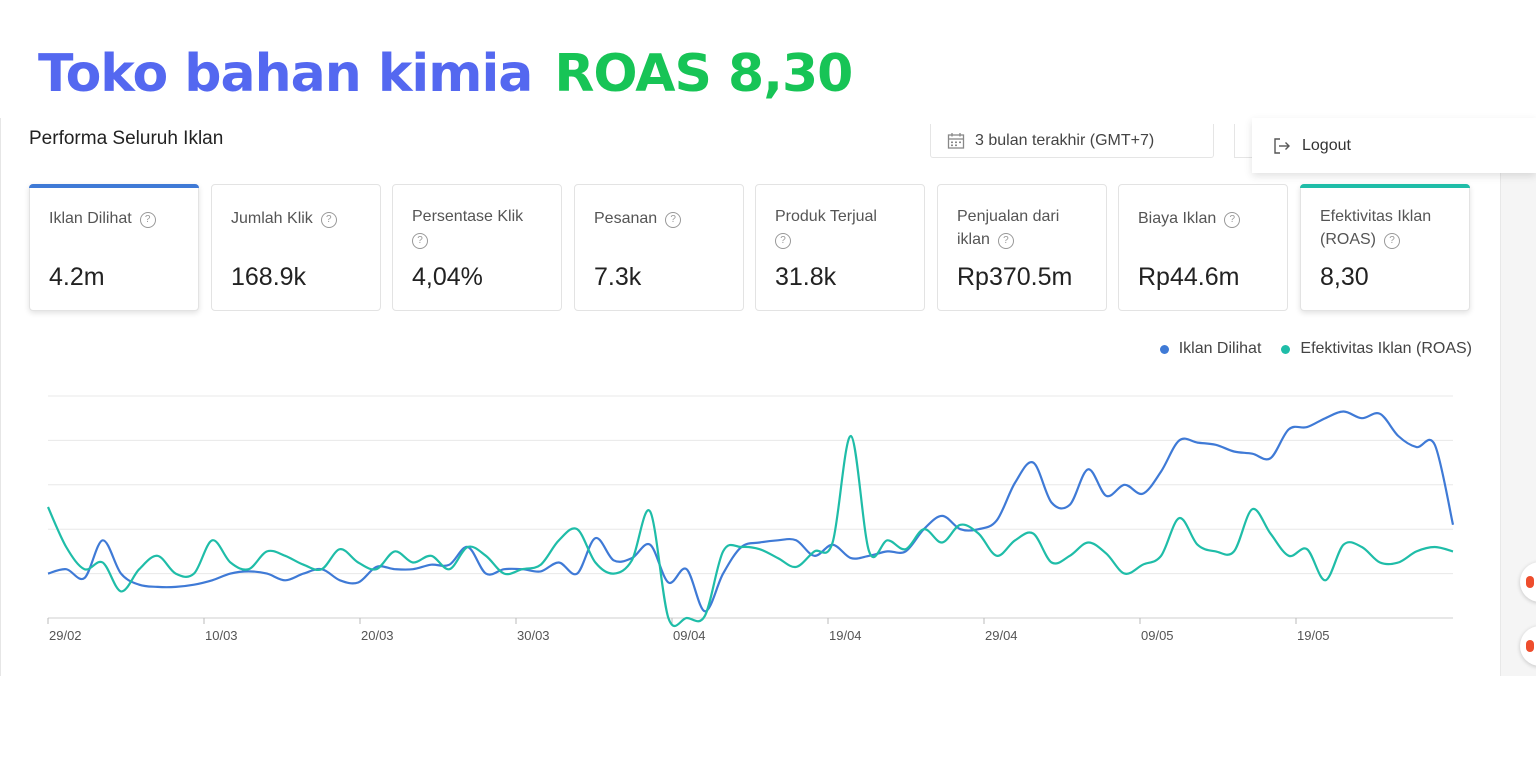 This screenshot has height=768, width=1536. Describe the element at coordinates (447, 277) in the screenshot. I see `metric-value: 4,04%` at that location.